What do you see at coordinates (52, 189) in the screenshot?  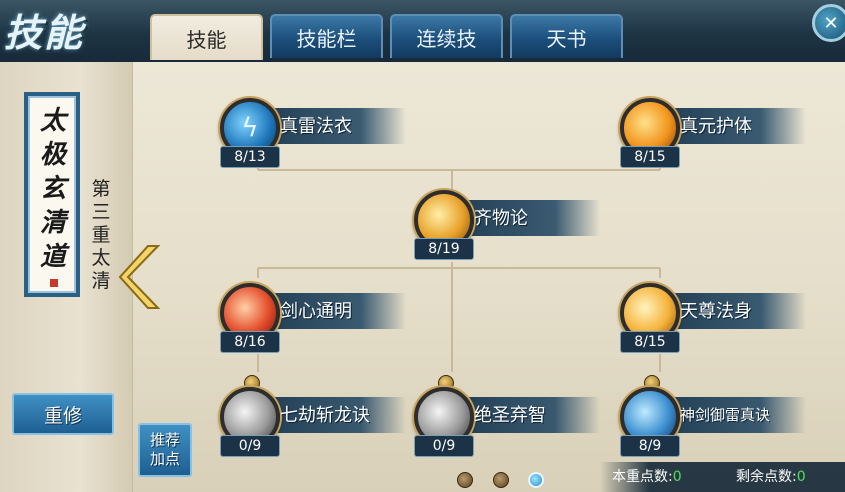 I see `scroll-title: 太极玄清道` at bounding box center [52, 189].